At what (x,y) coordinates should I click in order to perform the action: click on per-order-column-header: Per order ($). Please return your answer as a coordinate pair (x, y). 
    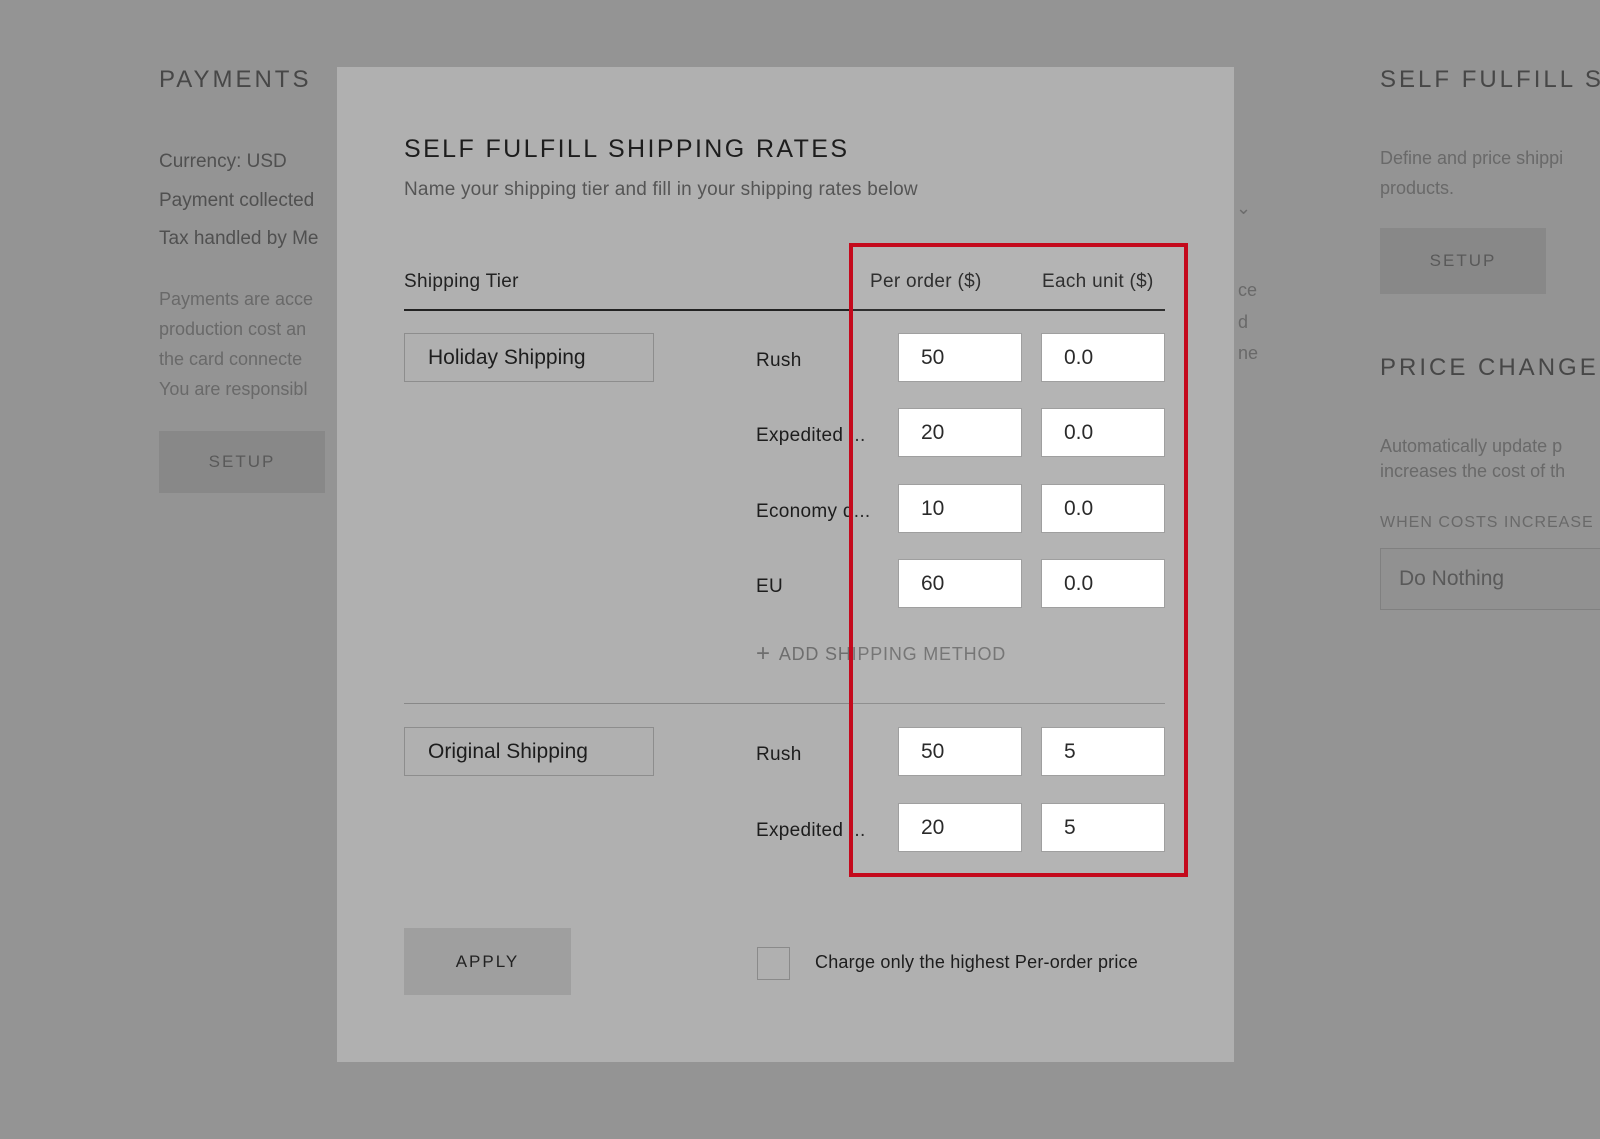
    Looking at the image, I should click on (926, 281).